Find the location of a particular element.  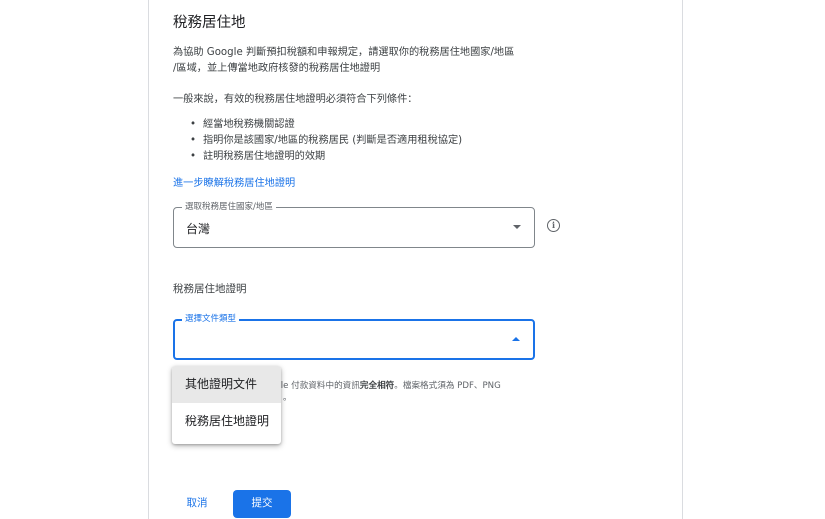

intro-line-2: /區域，並上傳當地政府核發的稅務居住地證明 is located at coordinates (277, 68).